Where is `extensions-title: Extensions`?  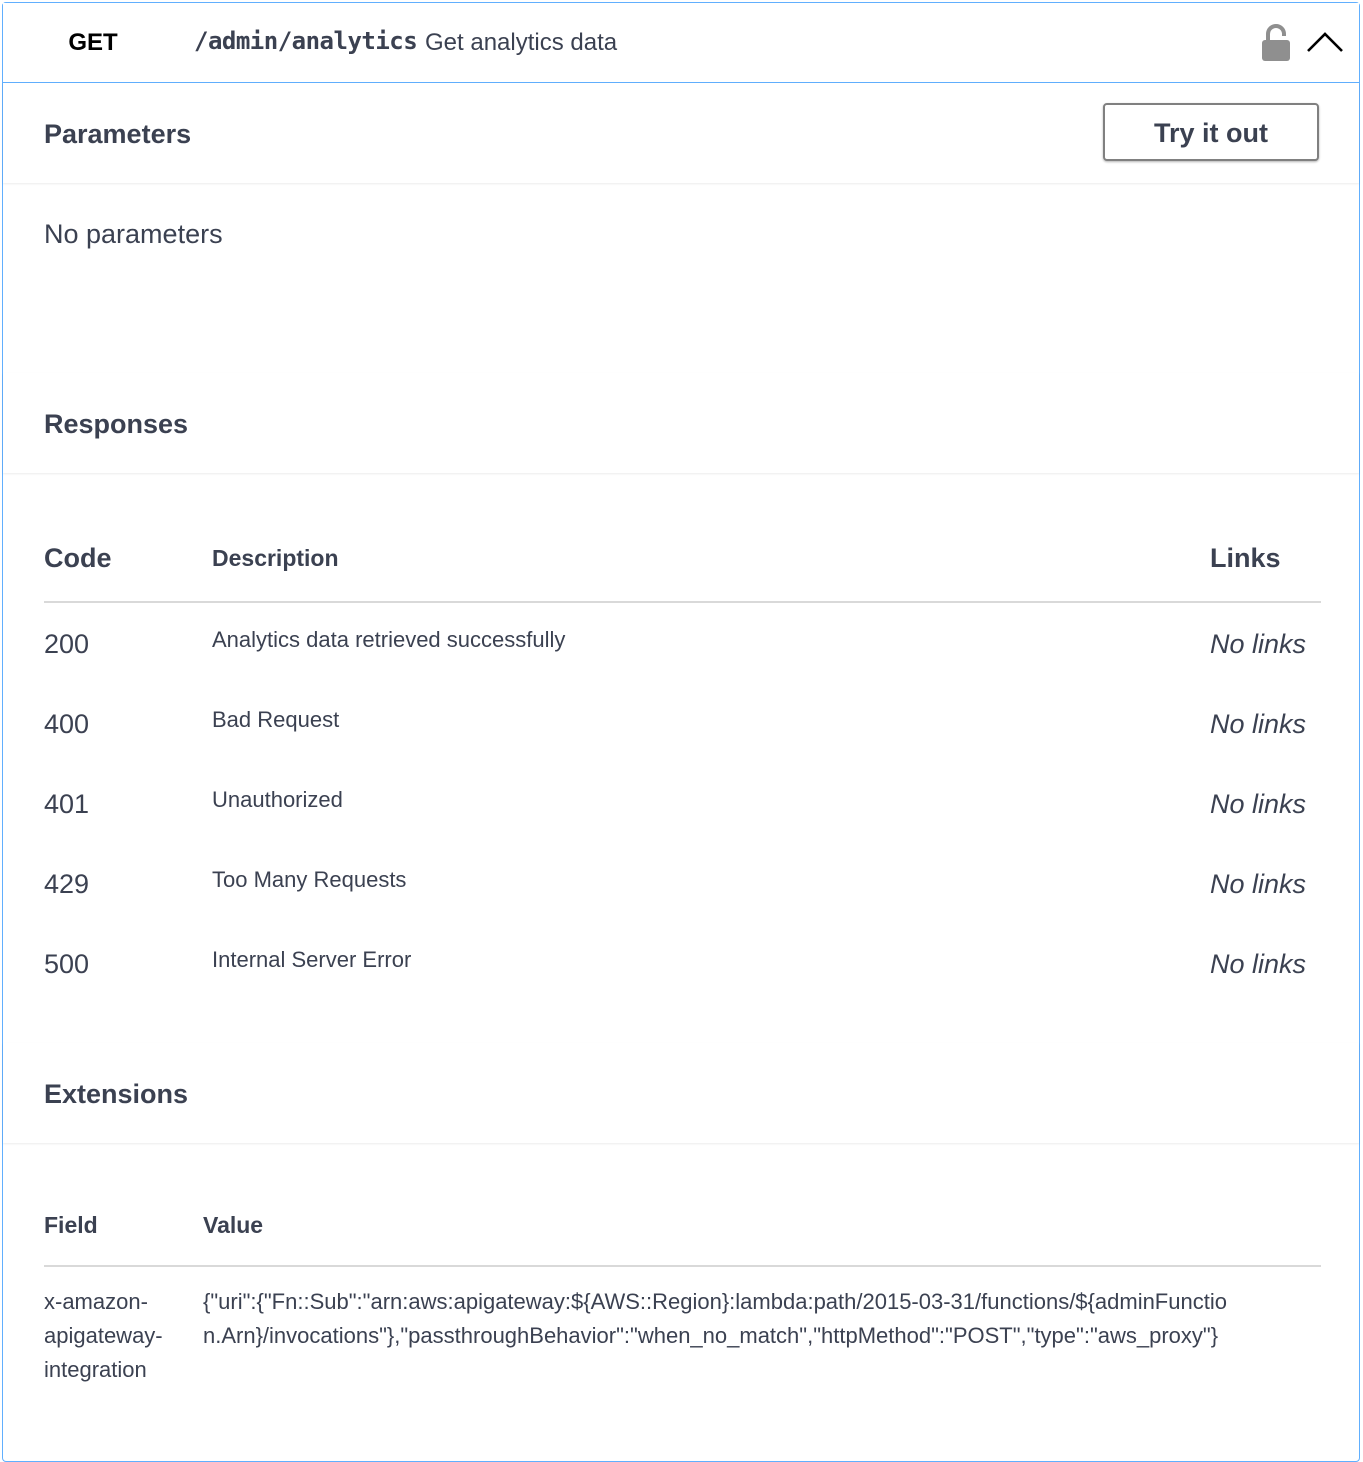 extensions-title: Extensions is located at coordinates (116, 1094).